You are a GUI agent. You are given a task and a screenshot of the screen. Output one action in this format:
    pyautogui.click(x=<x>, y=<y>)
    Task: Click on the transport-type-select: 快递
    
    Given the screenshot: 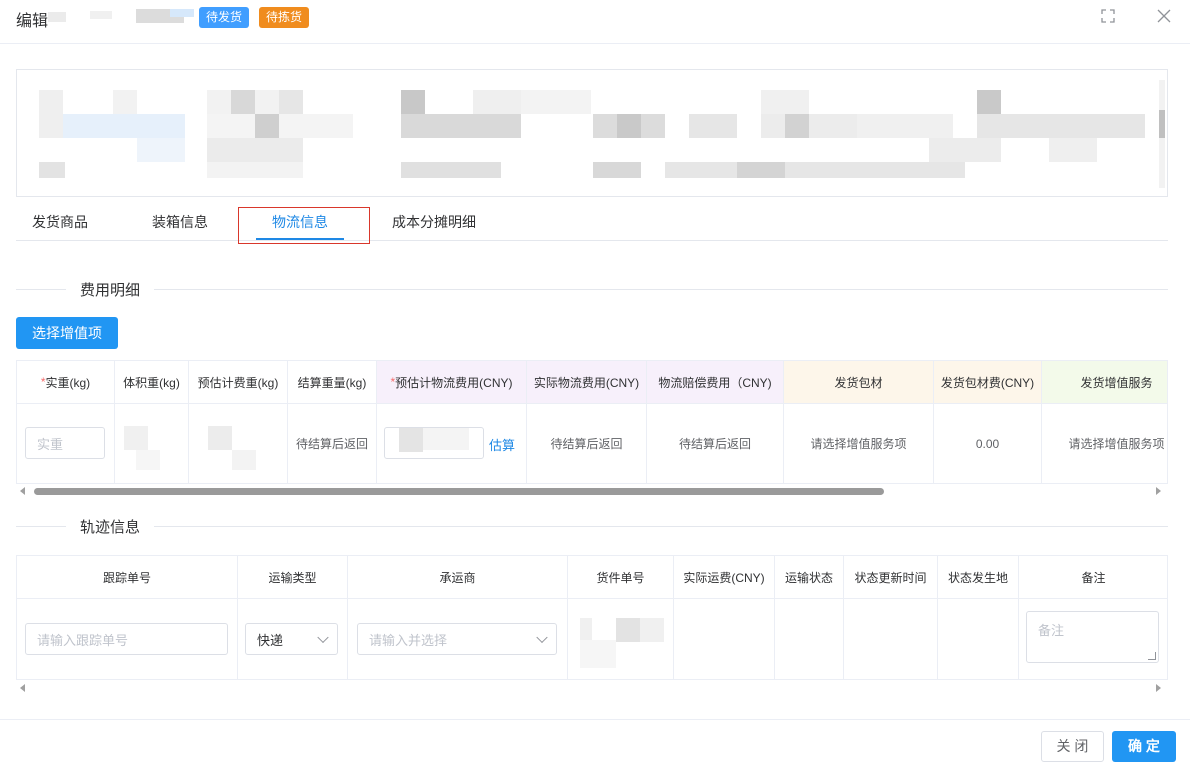 What is the action you would take?
    pyautogui.click(x=291, y=639)
    